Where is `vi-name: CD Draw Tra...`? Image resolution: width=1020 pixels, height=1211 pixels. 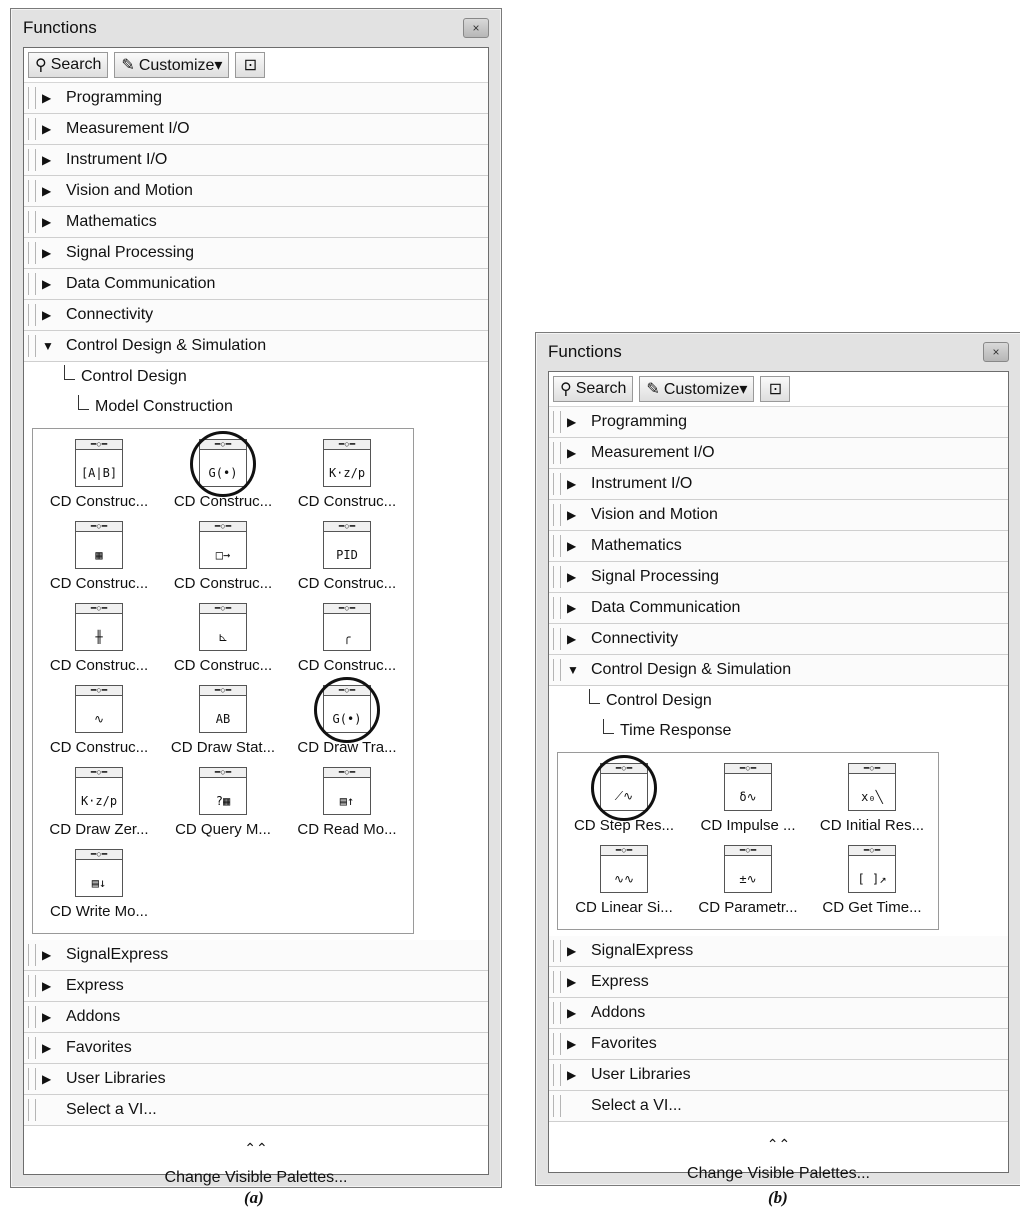
vi-name: CD Draw Tra... is located at coordinates (347, 747).